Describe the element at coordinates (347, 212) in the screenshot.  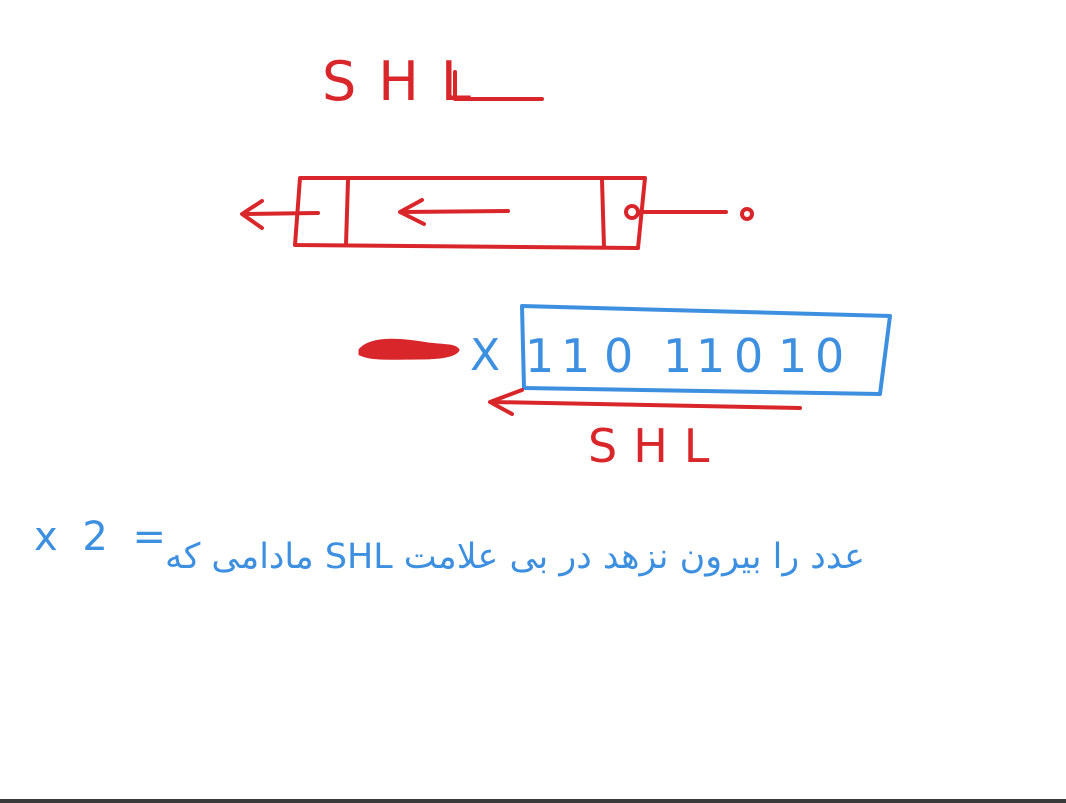
I see `register-left-cell-divider` at that location.